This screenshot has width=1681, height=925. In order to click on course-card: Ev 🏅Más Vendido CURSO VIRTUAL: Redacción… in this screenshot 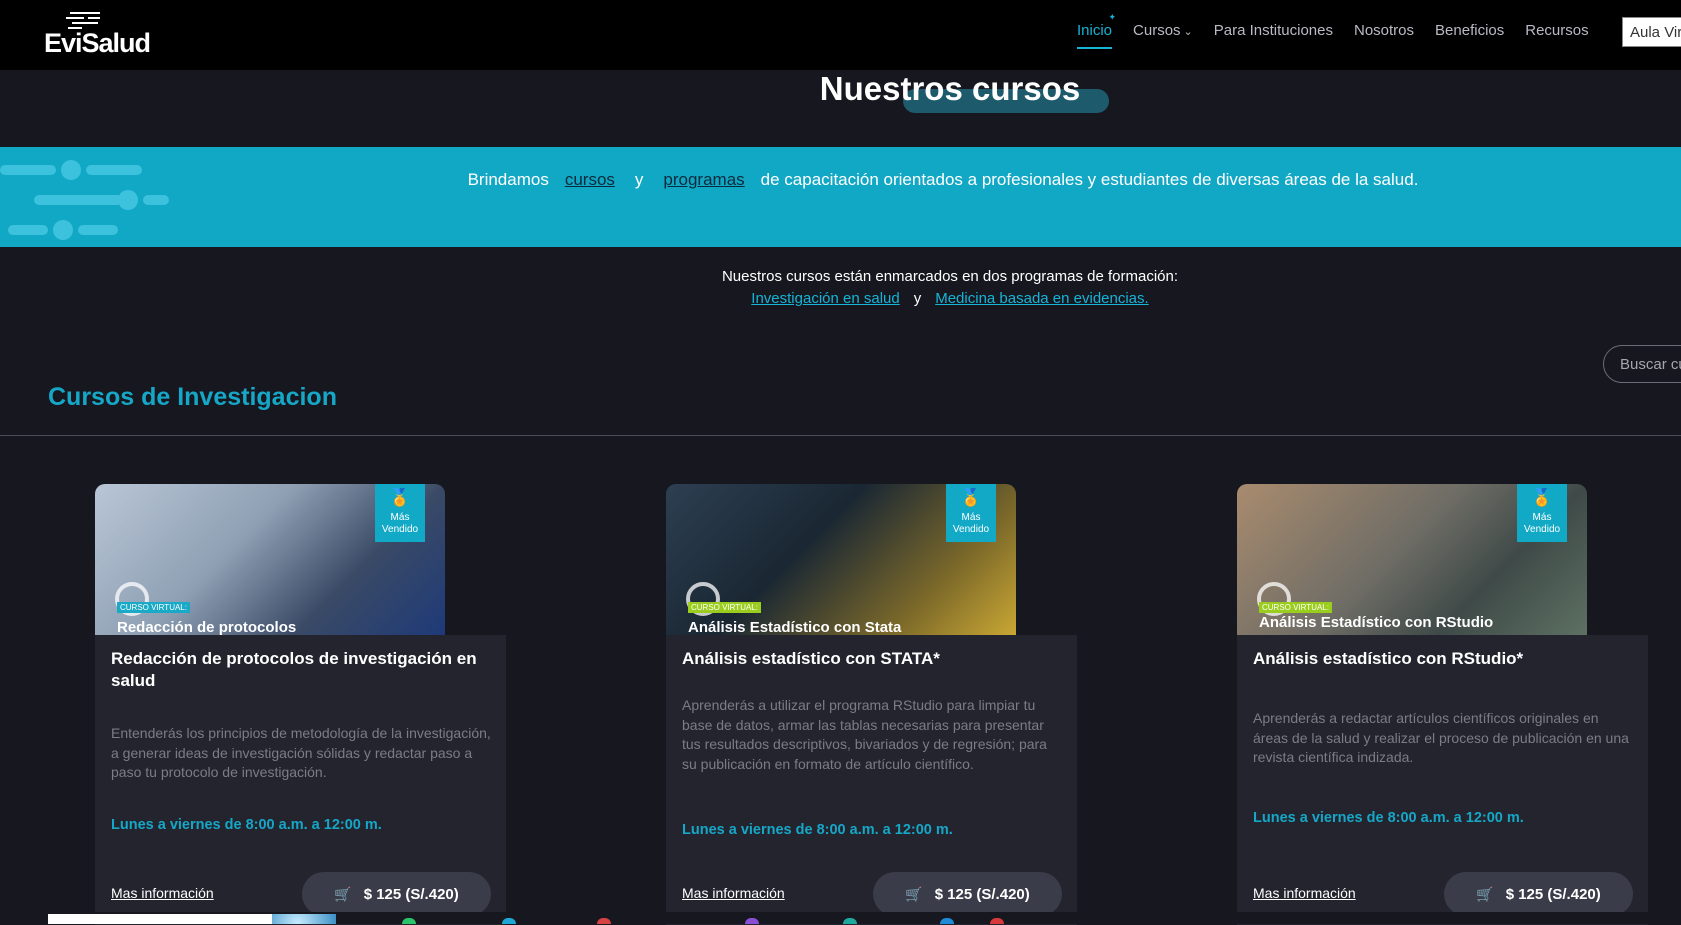, I will do `click(300, 704)`.